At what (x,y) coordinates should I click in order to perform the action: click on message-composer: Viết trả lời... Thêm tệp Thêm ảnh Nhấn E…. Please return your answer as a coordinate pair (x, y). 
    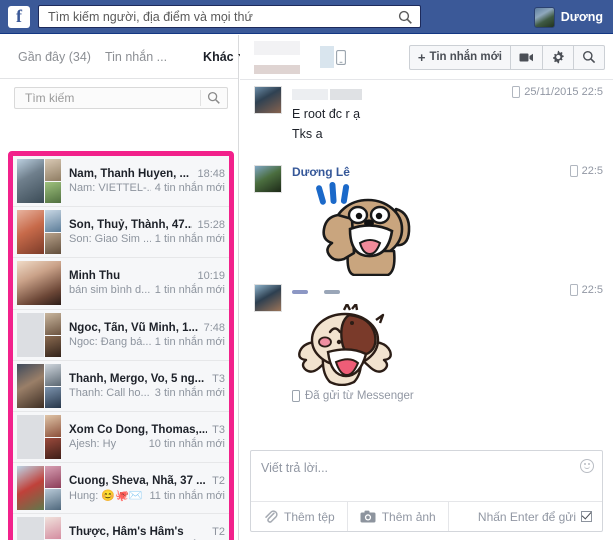
    Looking at the image, I should click on (426, 491).